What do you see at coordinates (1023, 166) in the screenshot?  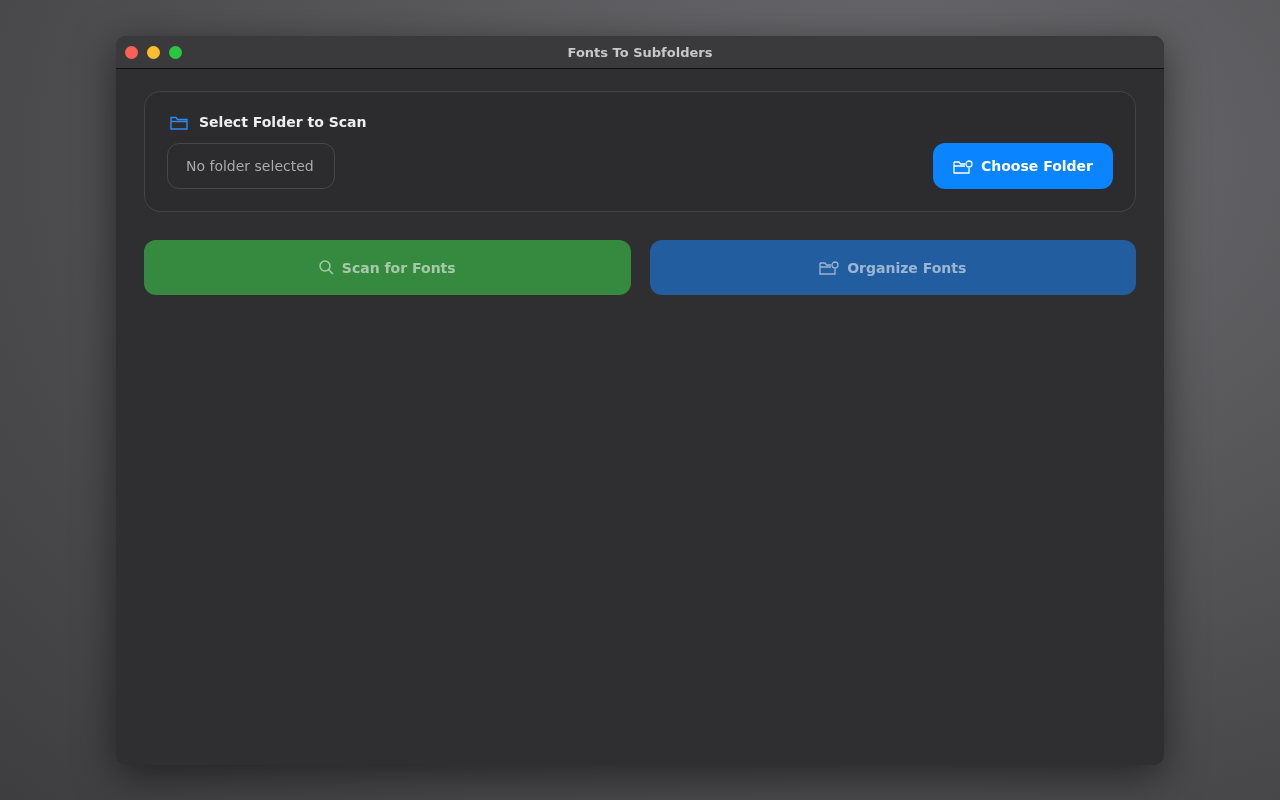 I see `choose-folder-button: Choose Folder` at bounding box center [1023, 166].